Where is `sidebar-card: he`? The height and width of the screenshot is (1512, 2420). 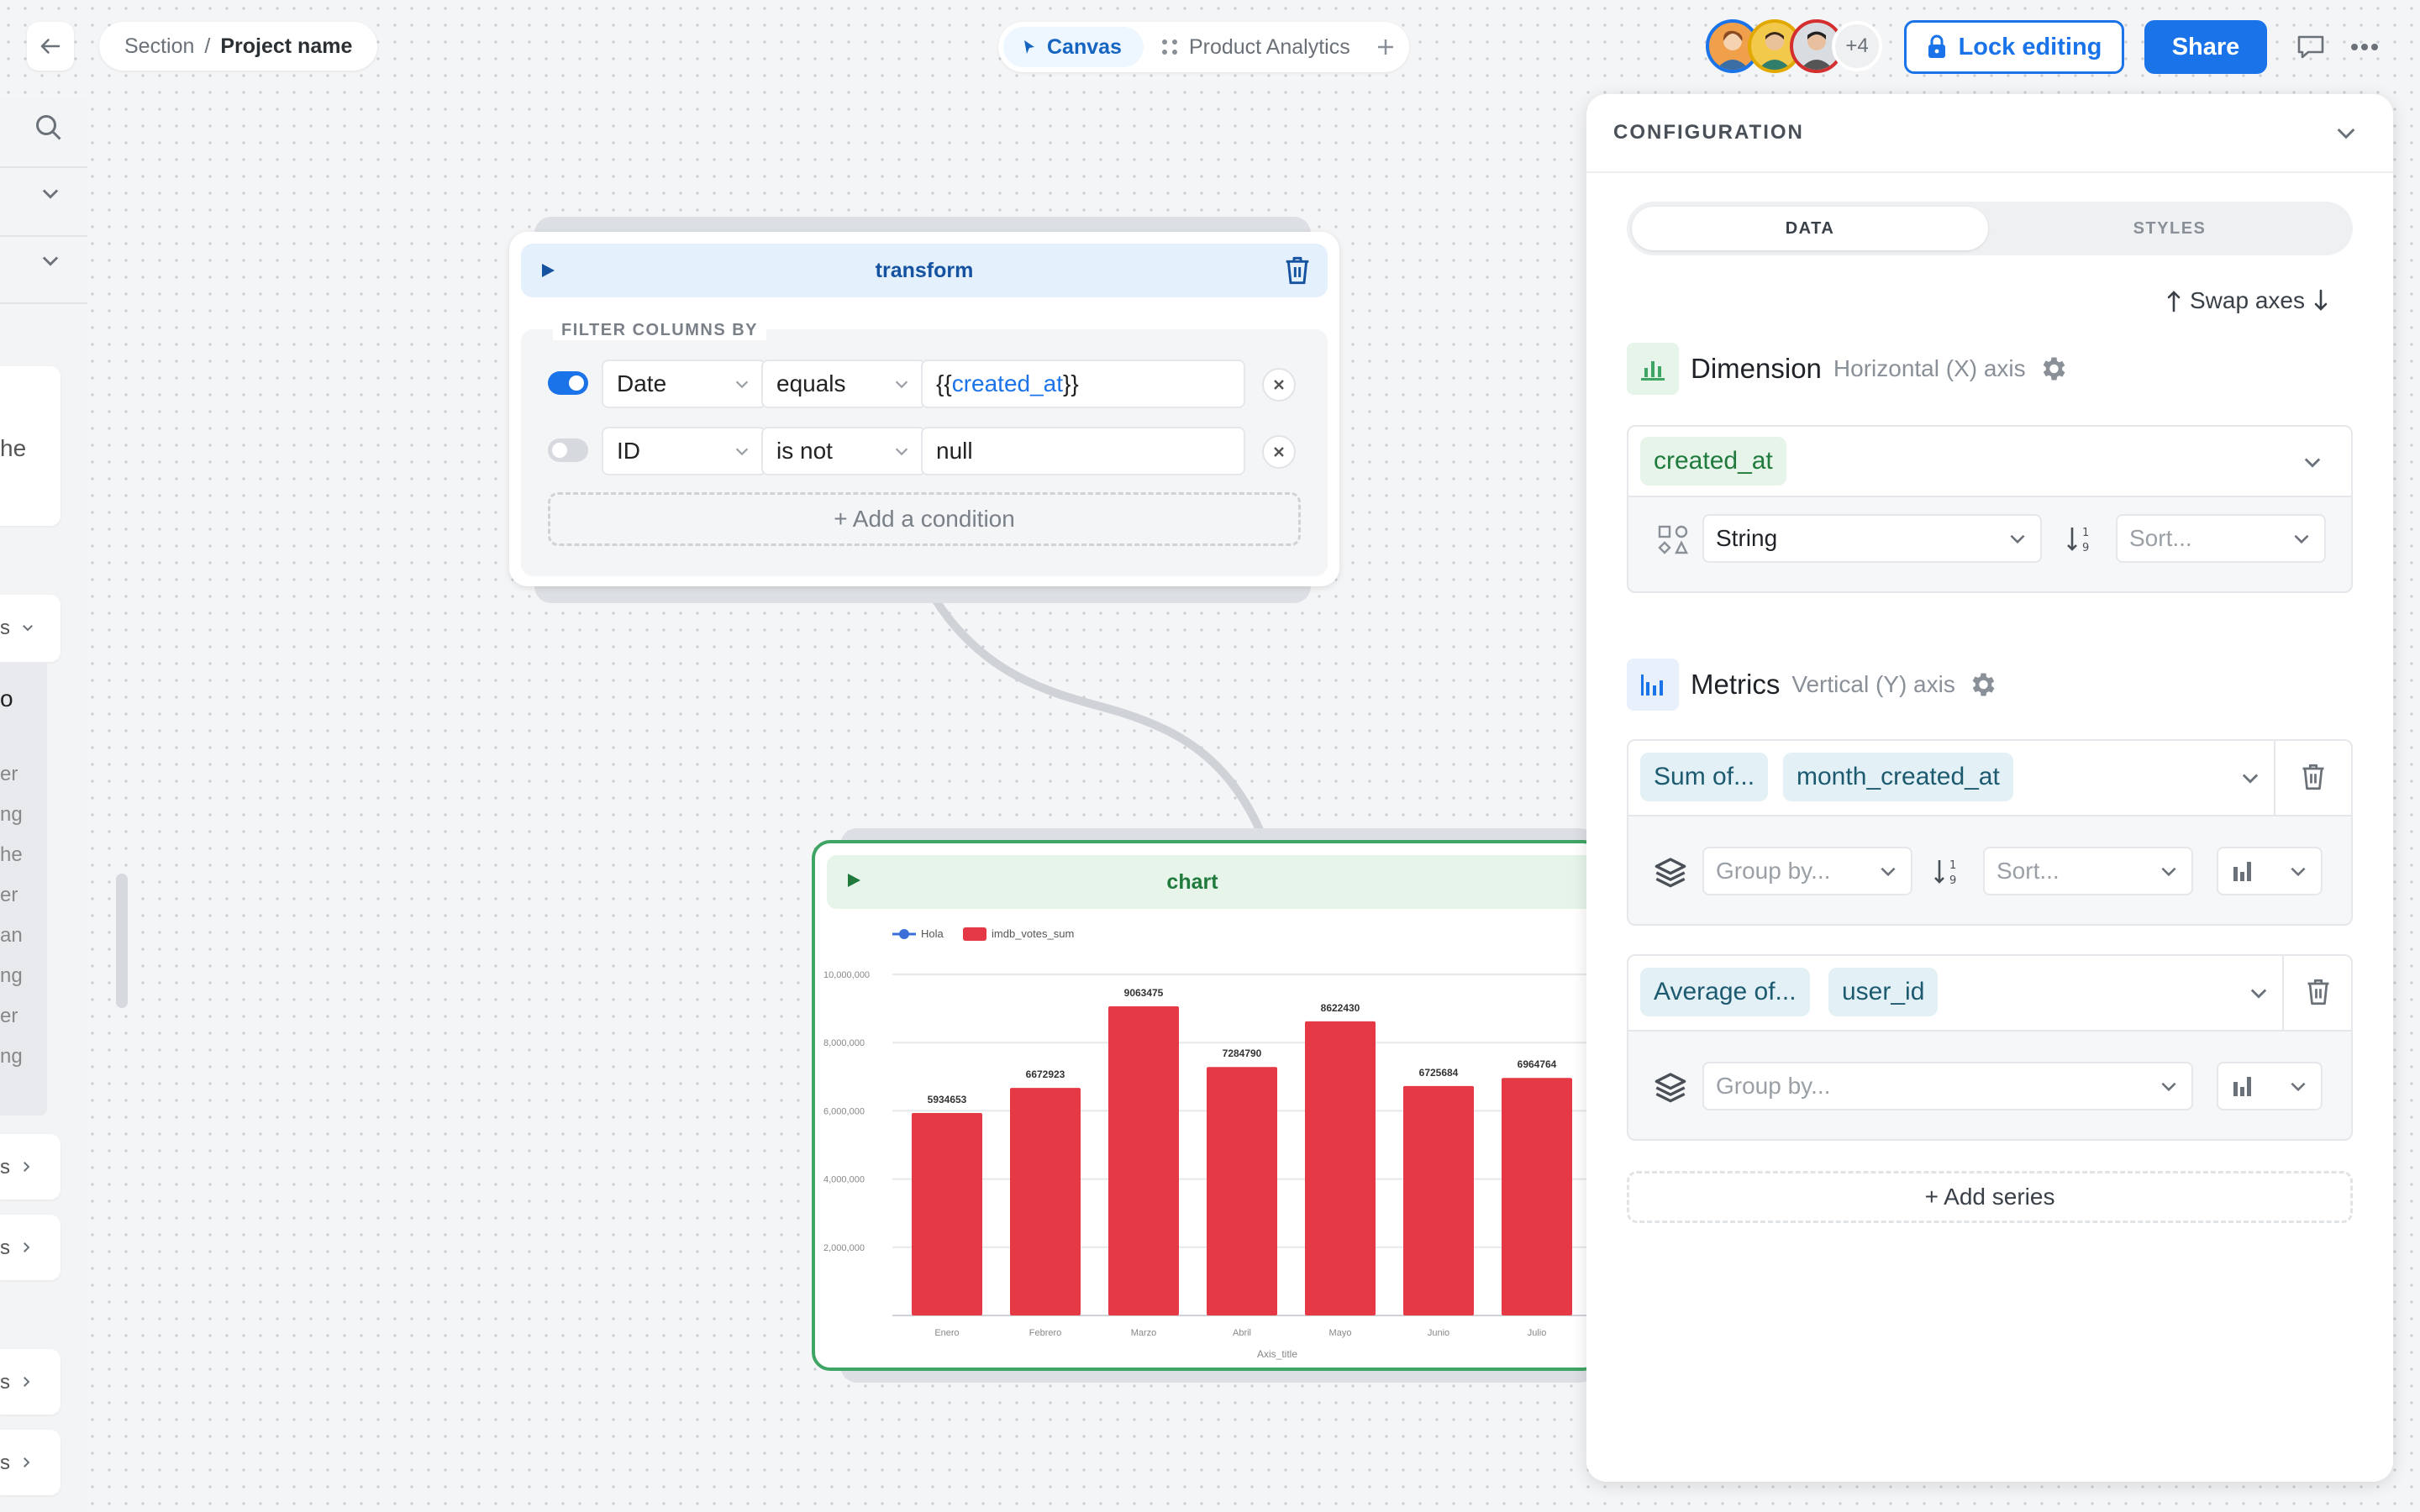
sidebar-card: he is located at coordinates (30, 446).